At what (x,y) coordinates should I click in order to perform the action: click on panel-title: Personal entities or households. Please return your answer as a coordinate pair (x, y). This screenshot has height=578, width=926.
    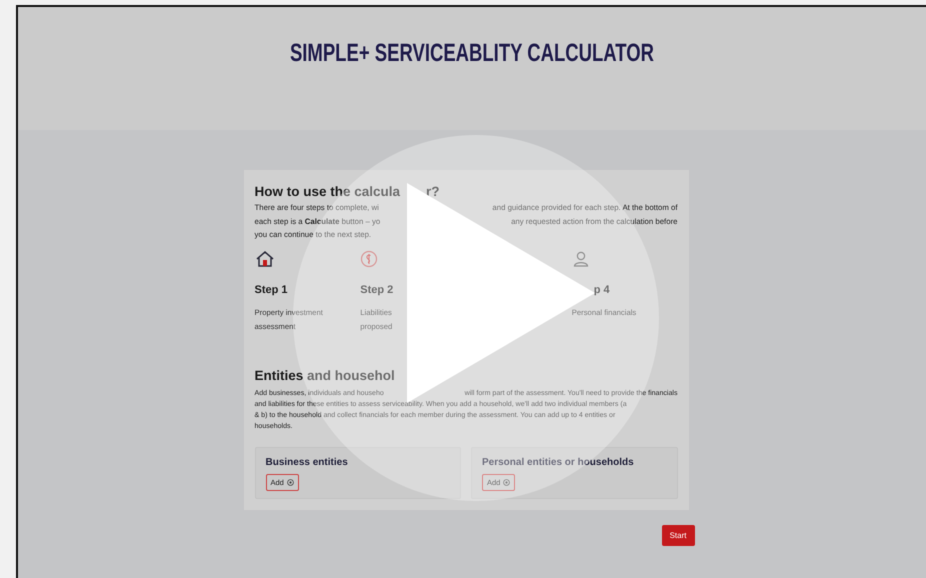
    Looking at the image, I should click on (558, 462).